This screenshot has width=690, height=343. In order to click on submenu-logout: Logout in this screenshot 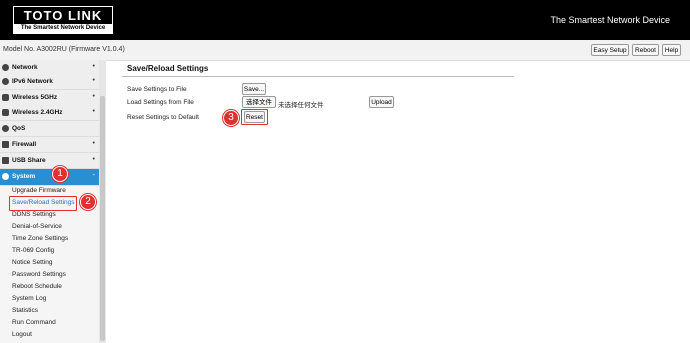, I will do `click(22, 334)`.